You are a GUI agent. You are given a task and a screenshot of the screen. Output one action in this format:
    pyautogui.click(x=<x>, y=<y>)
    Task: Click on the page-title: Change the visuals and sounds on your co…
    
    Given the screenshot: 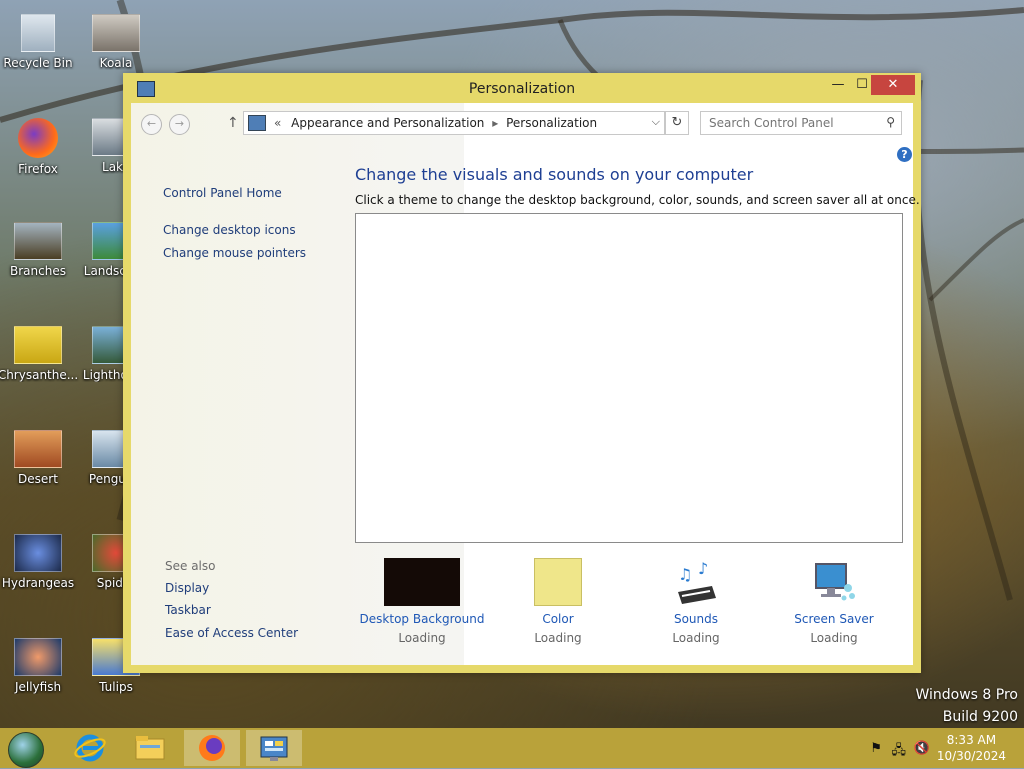 What is the action you would take?
    pyautogui.click(x=554, y=174)
    